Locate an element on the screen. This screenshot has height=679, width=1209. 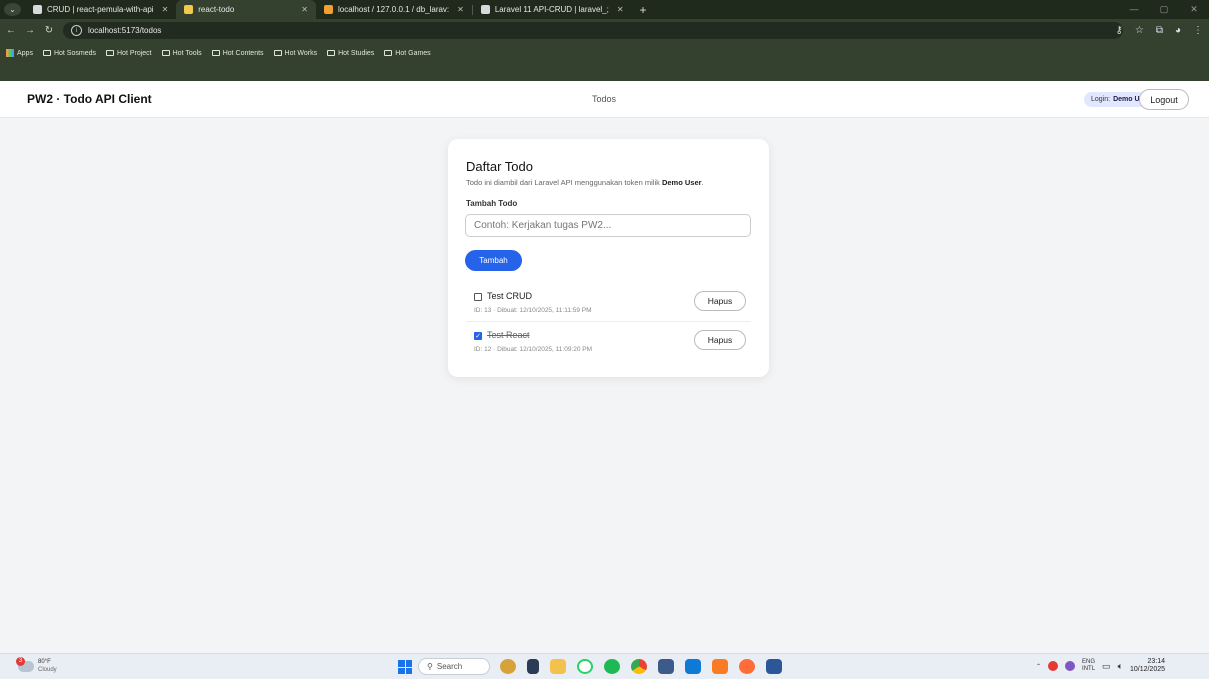
browser-tab-active: react-todo ✕ is located at coordinates (246, 9).